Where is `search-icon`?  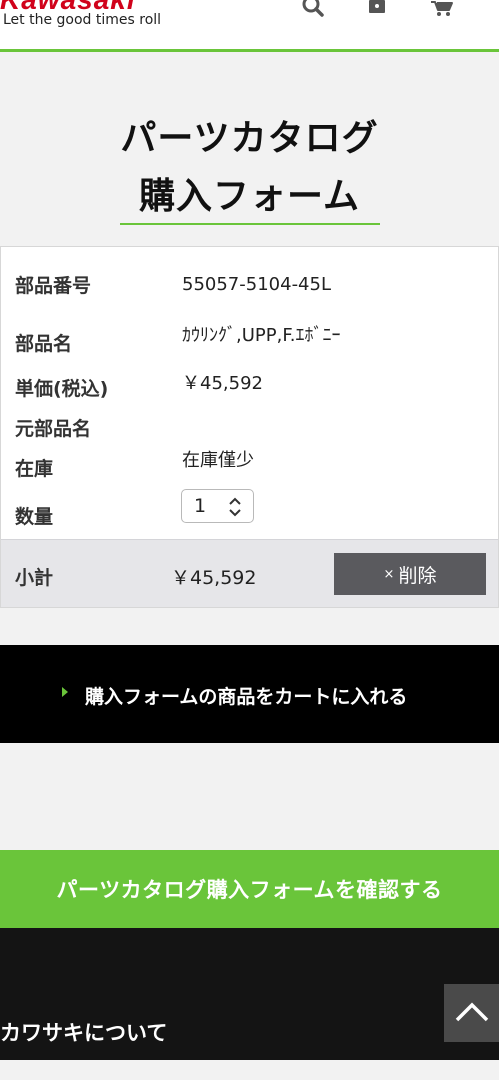
search-icon is located at coordinates (313, 9).